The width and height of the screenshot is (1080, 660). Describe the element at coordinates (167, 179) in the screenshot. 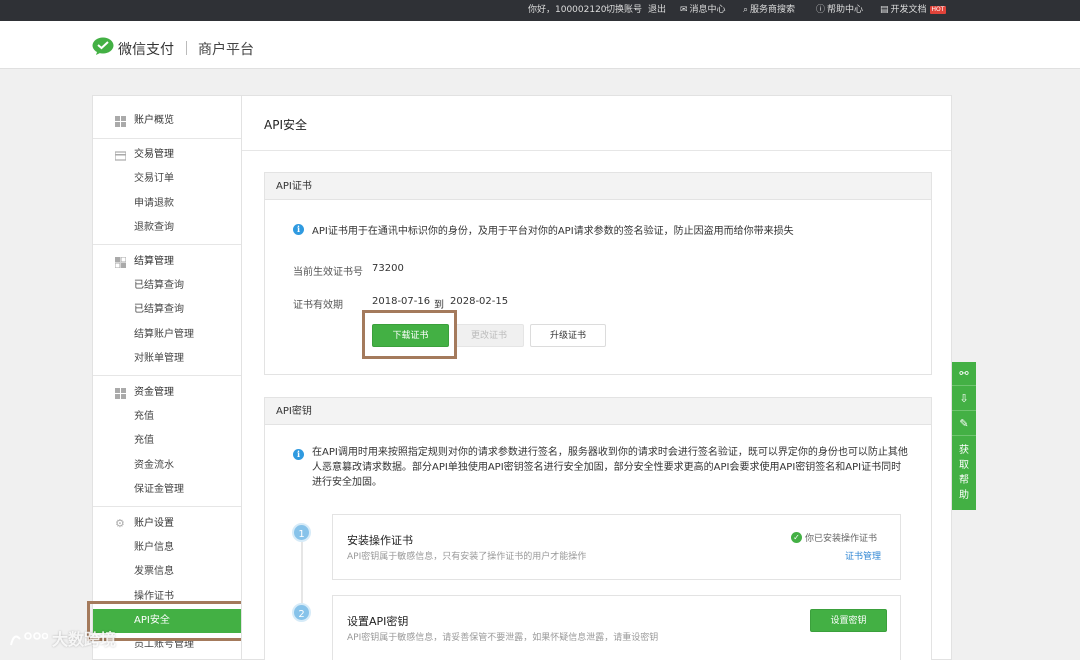

I see `sidebar-item-trade-orders: 交易订单` at that location.